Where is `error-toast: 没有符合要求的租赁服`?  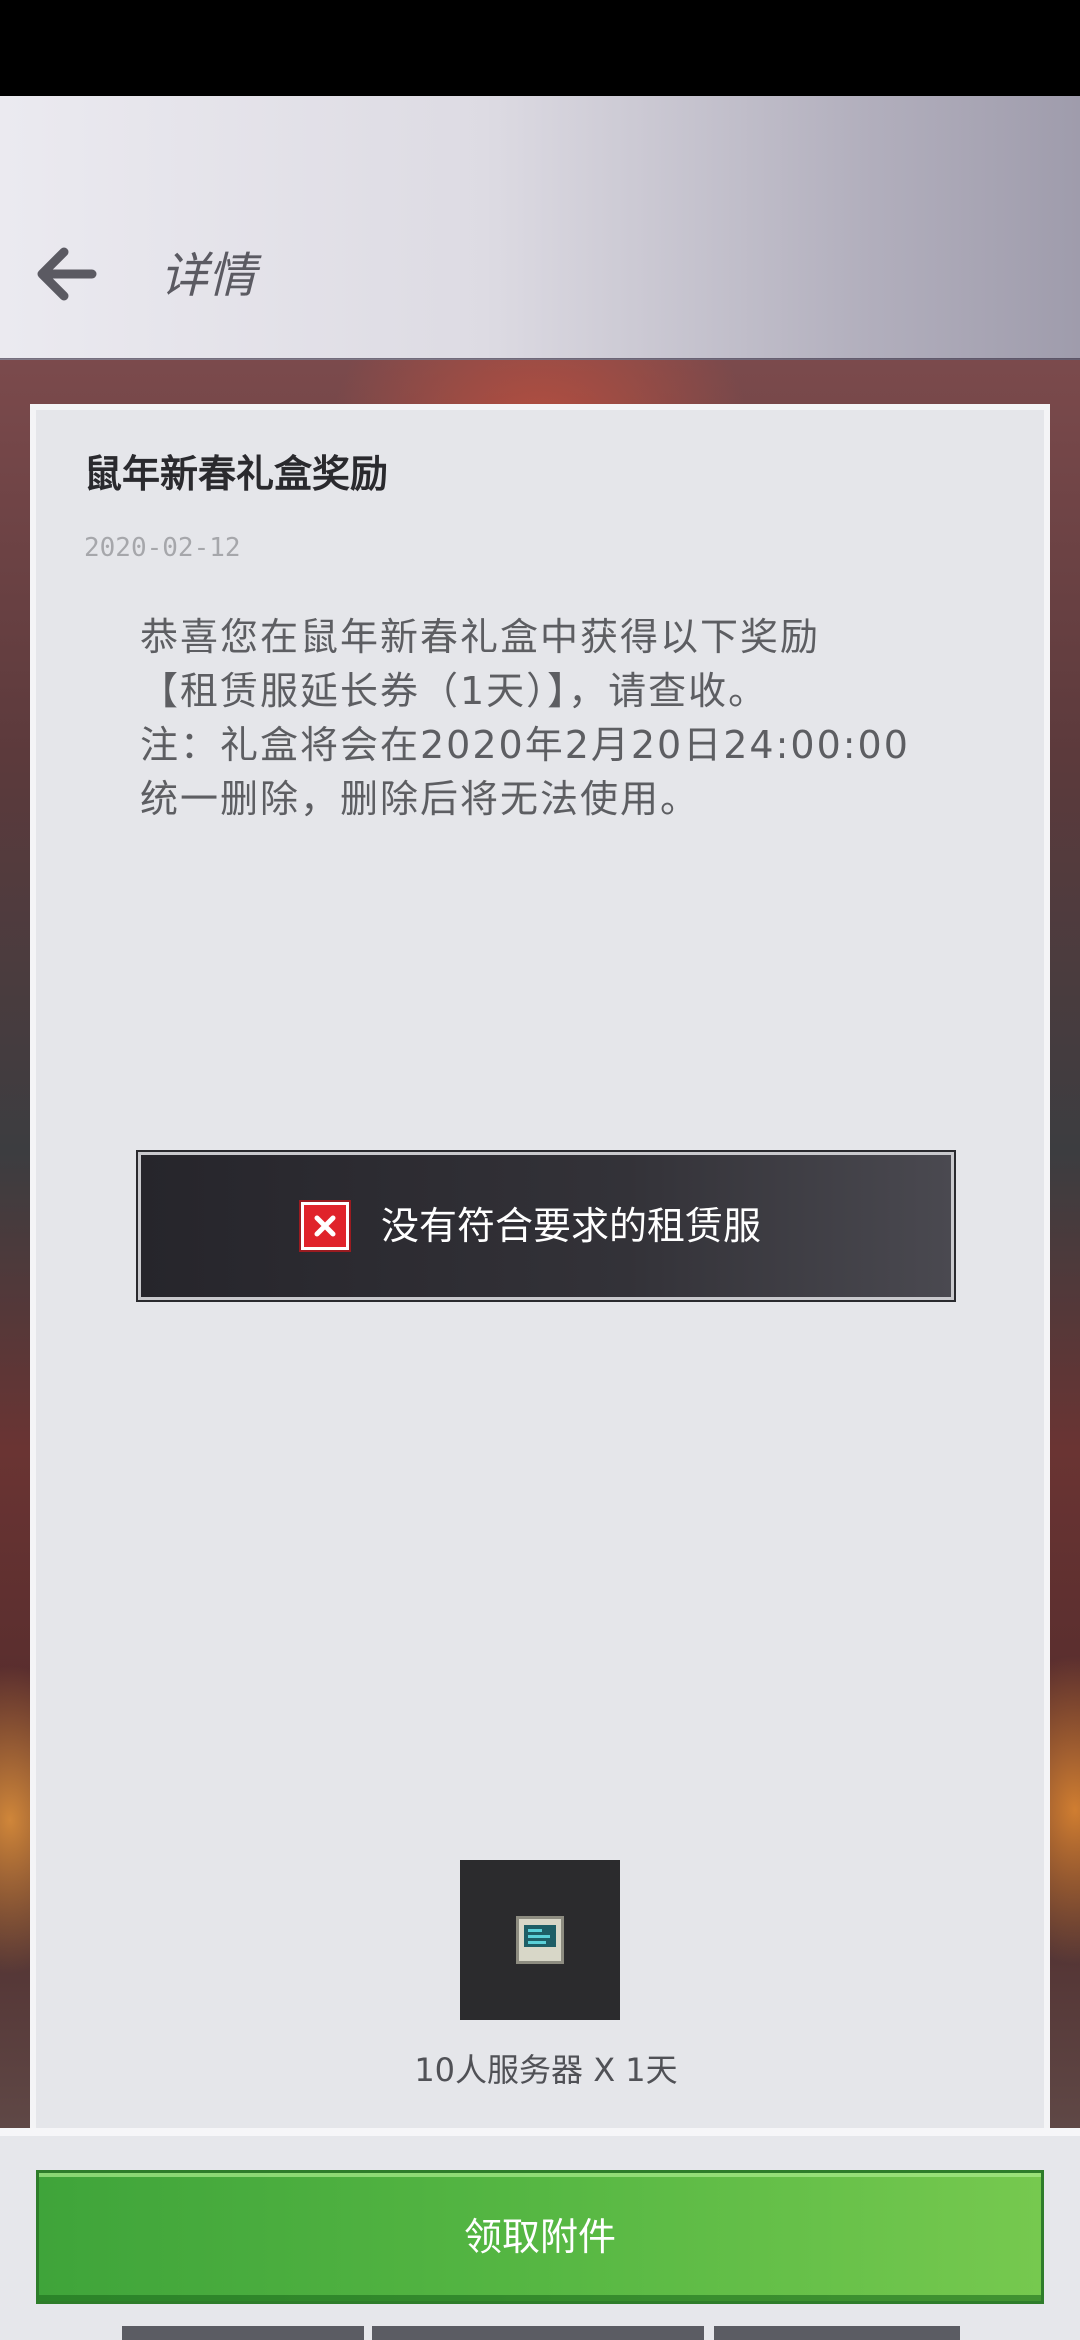
error-toast: 没有符合要求的租赁服 is located at coordinates (546, 1226).